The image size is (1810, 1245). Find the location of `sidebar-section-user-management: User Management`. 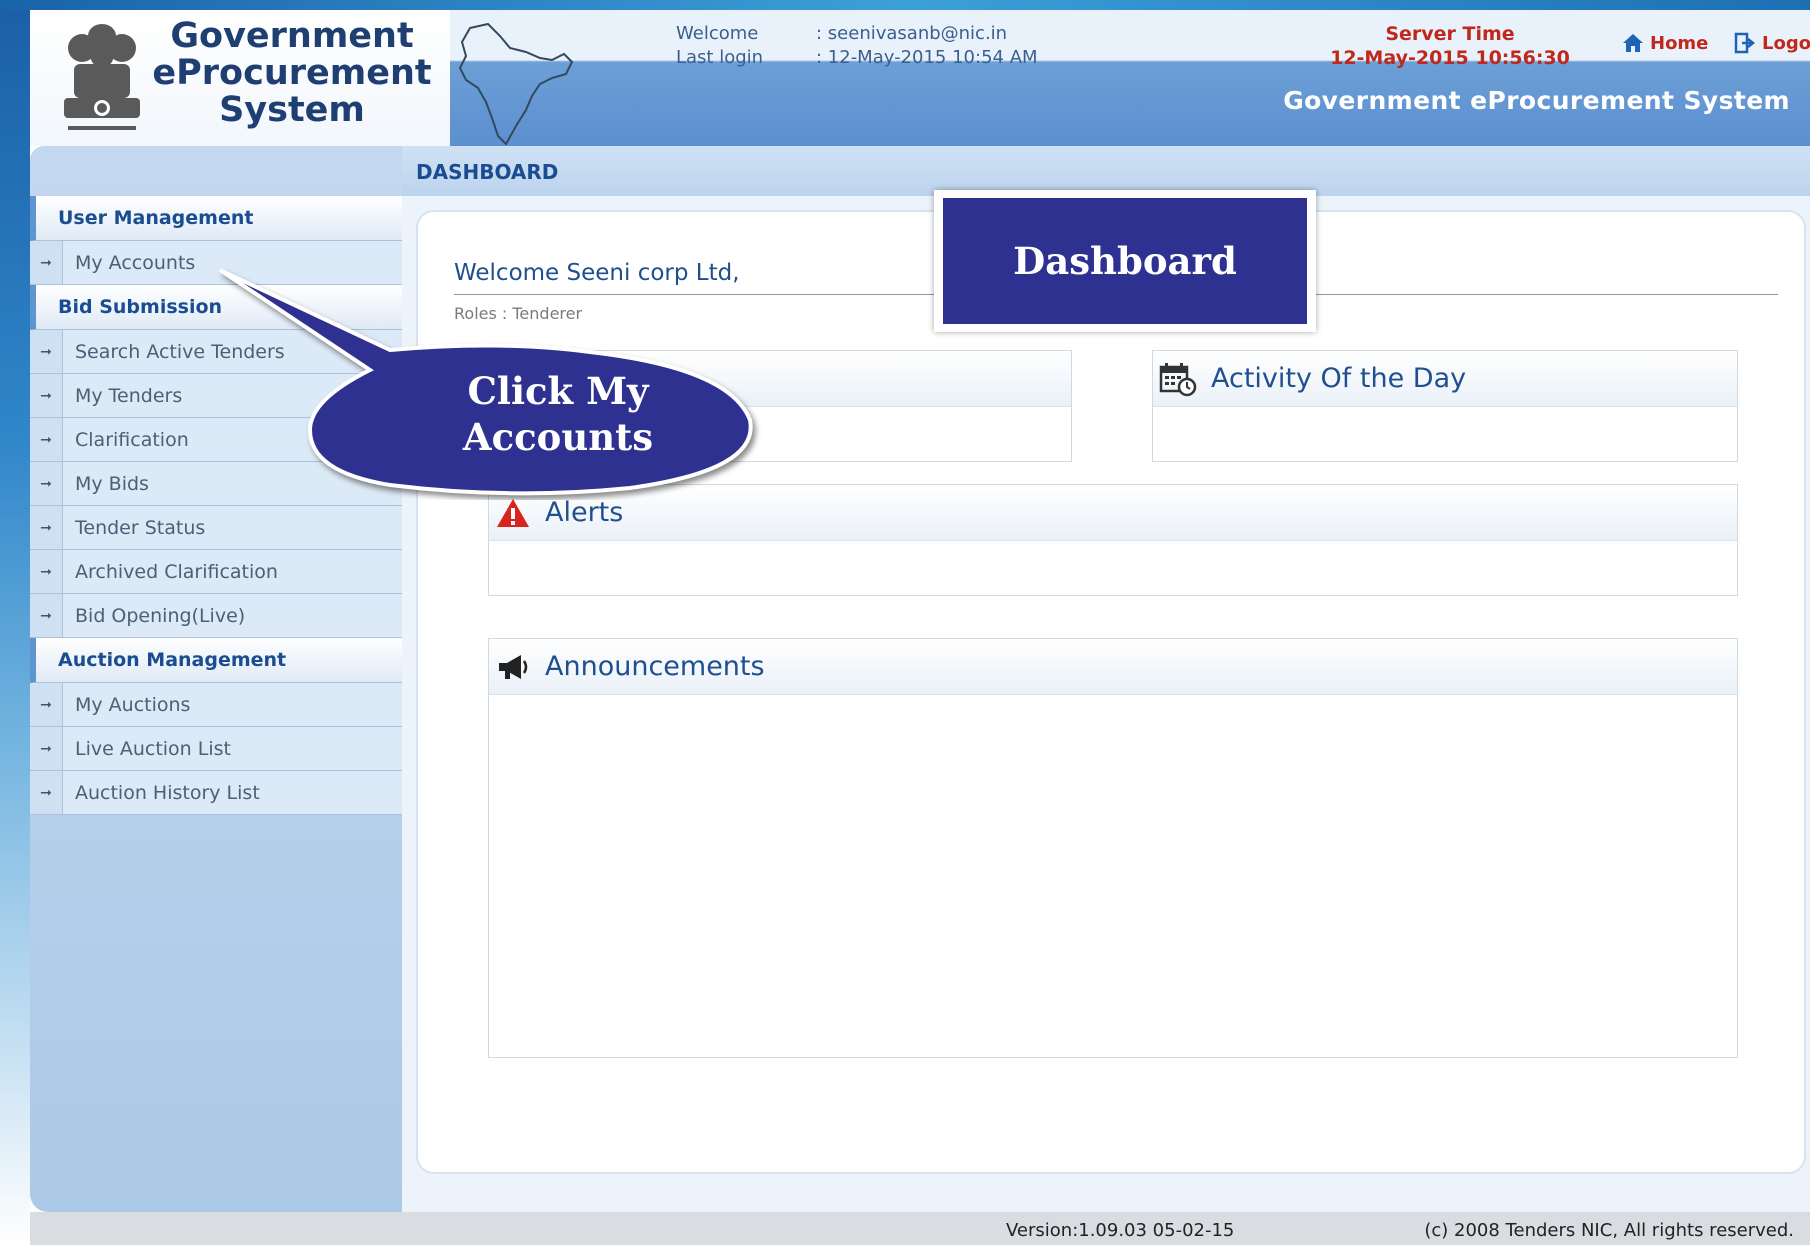

sidebar-section-user-management: User Management is located at coordinates (216, 218).